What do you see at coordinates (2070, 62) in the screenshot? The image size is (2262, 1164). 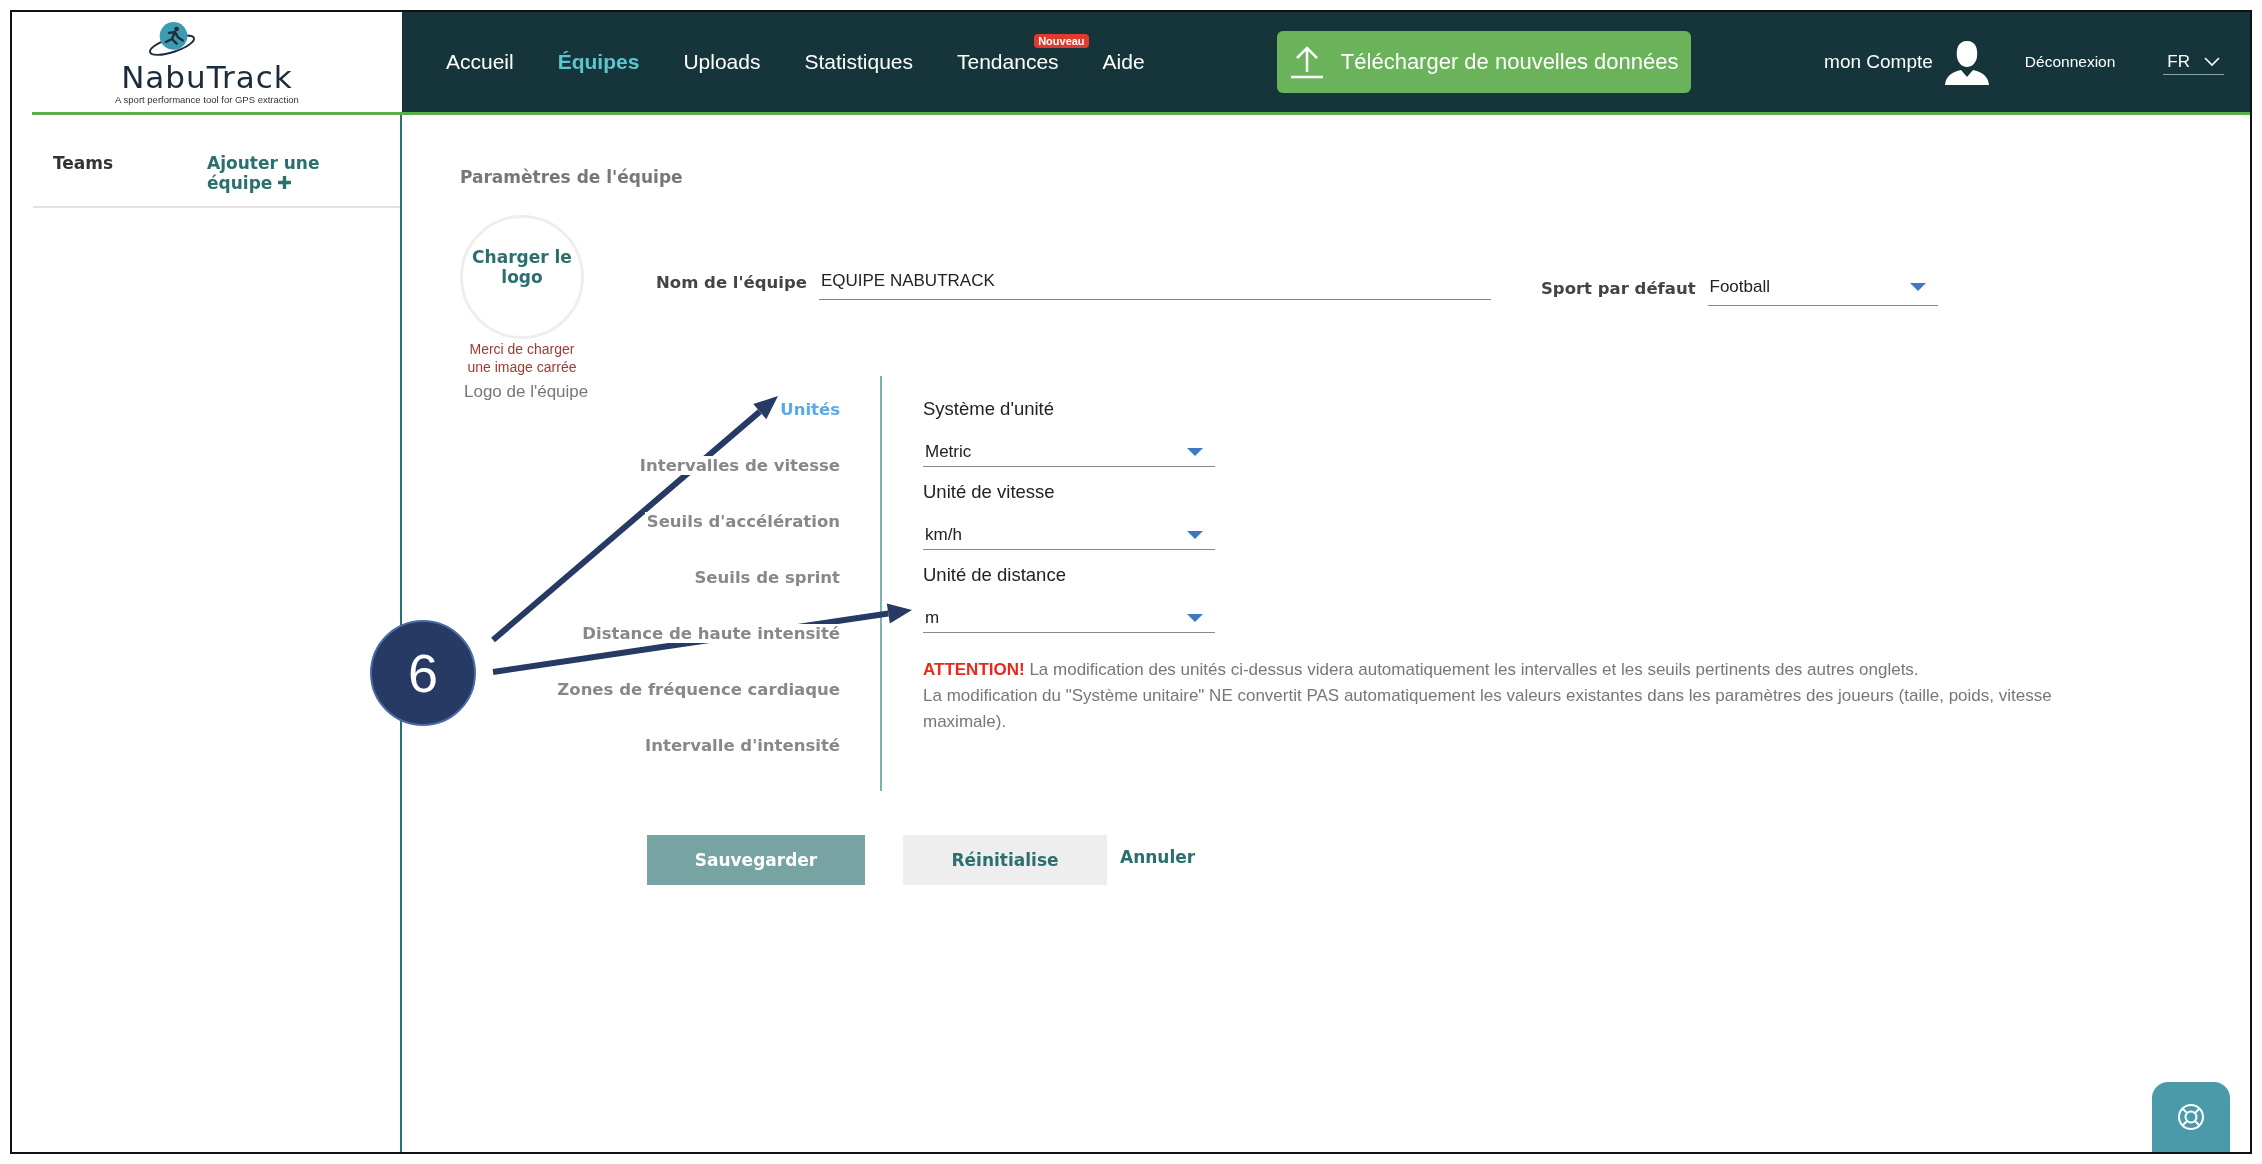 I see `logout-link: Déconnexion` at bounding box center [2070, 62].